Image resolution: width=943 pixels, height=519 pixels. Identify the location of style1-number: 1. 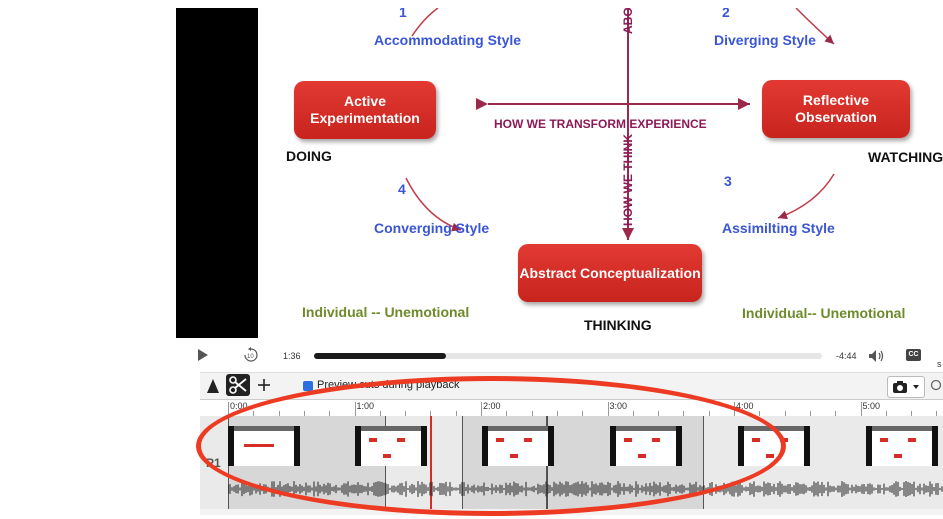
(403, 14).